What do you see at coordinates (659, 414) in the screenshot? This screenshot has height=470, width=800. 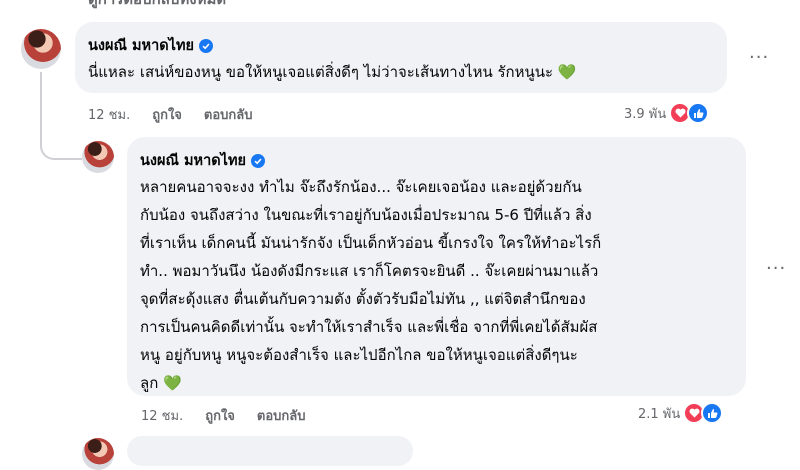 I see `reaction-count: 2.1 พัน` at bounding box center [659, 414].